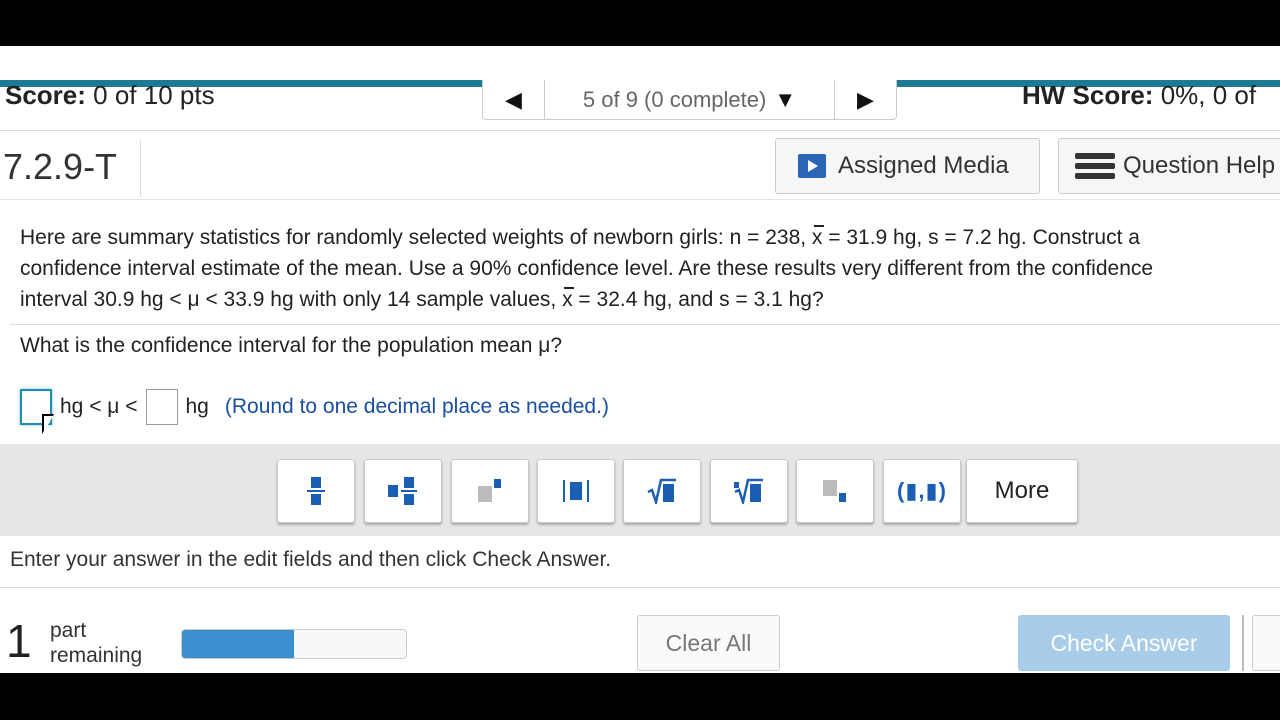 This screenshot has height=720, width=1280. I want to click on next-question-button: ▶, so click(865, 99).